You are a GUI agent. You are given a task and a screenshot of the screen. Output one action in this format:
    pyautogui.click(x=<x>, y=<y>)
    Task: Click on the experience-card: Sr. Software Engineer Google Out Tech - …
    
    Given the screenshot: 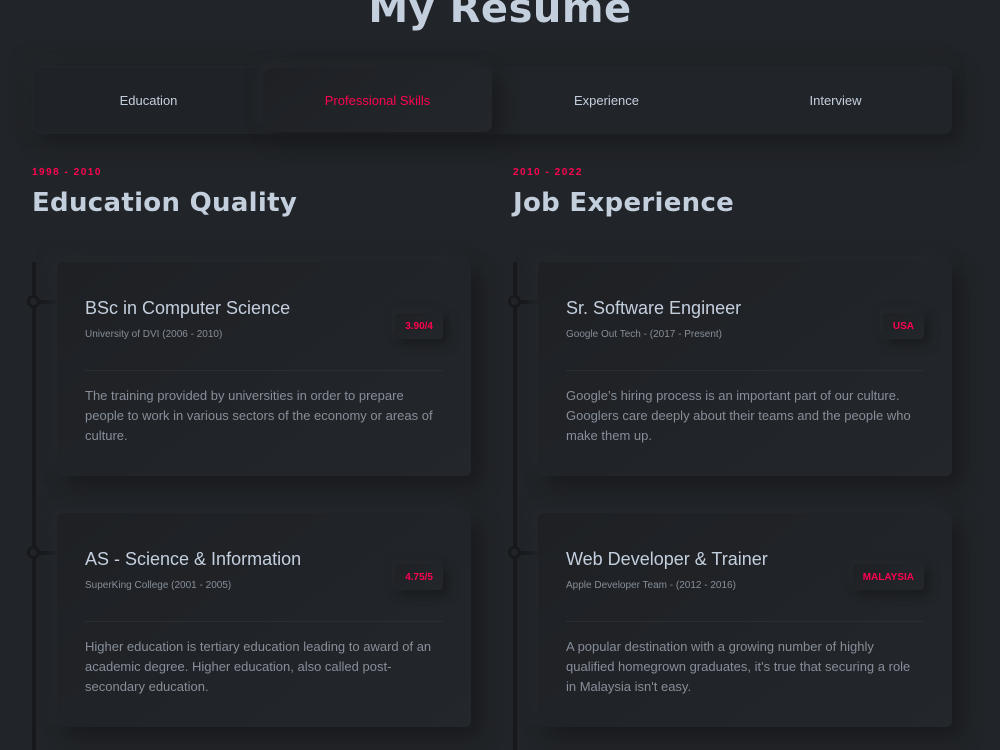 What is the action you would take?
    pyautogui.click(x=745, y=369)
    